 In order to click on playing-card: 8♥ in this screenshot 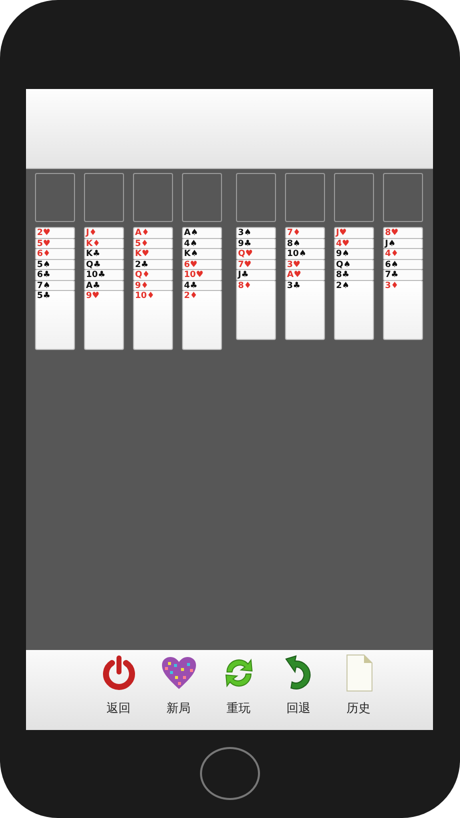, I will do `click(403, 232)`.